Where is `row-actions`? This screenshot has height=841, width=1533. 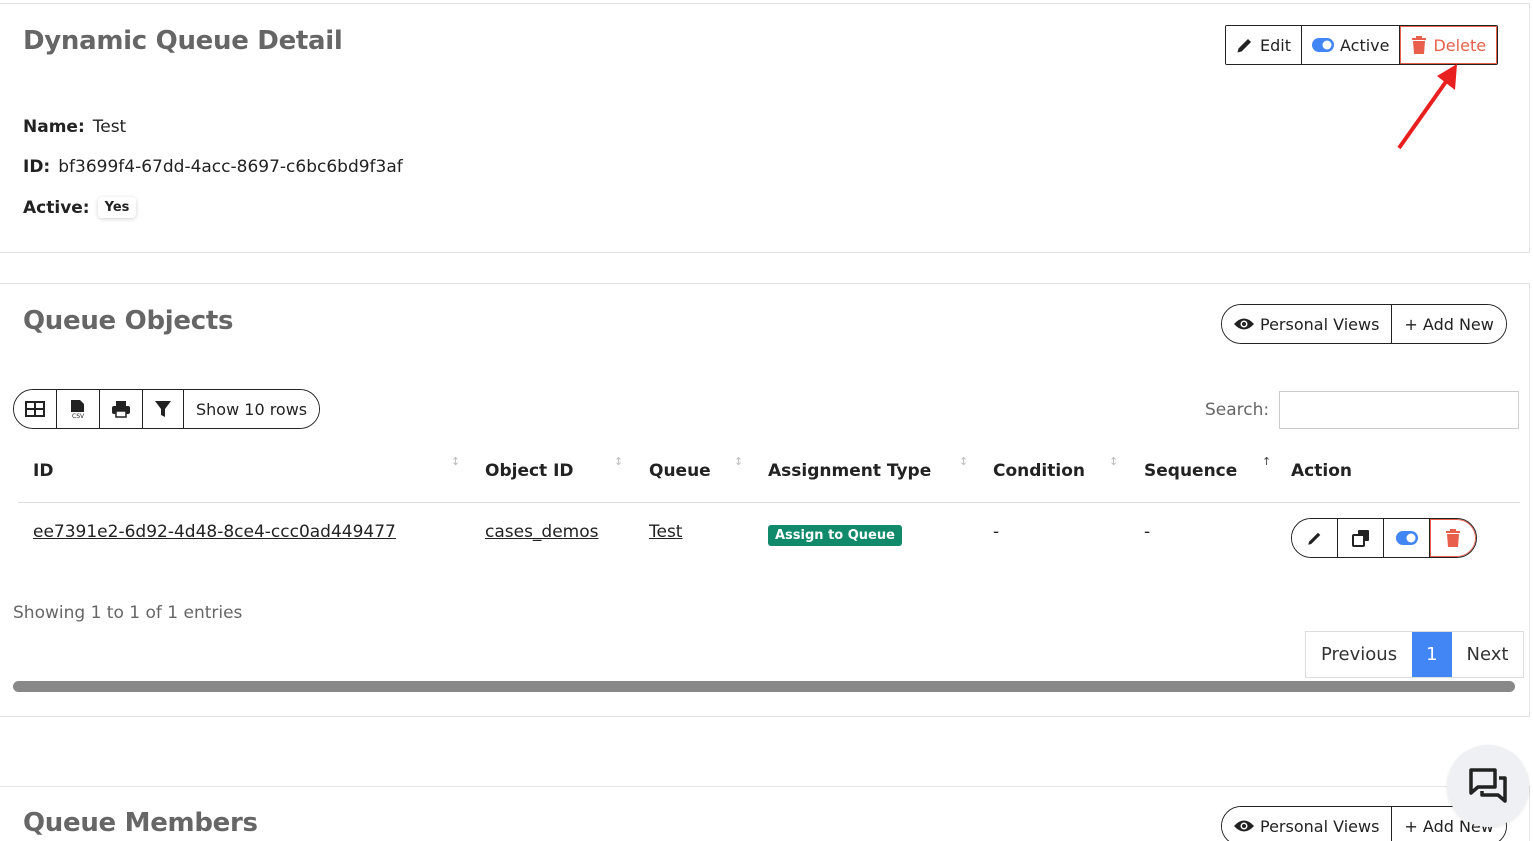
row-actions is located at coordinates (1384, 538).